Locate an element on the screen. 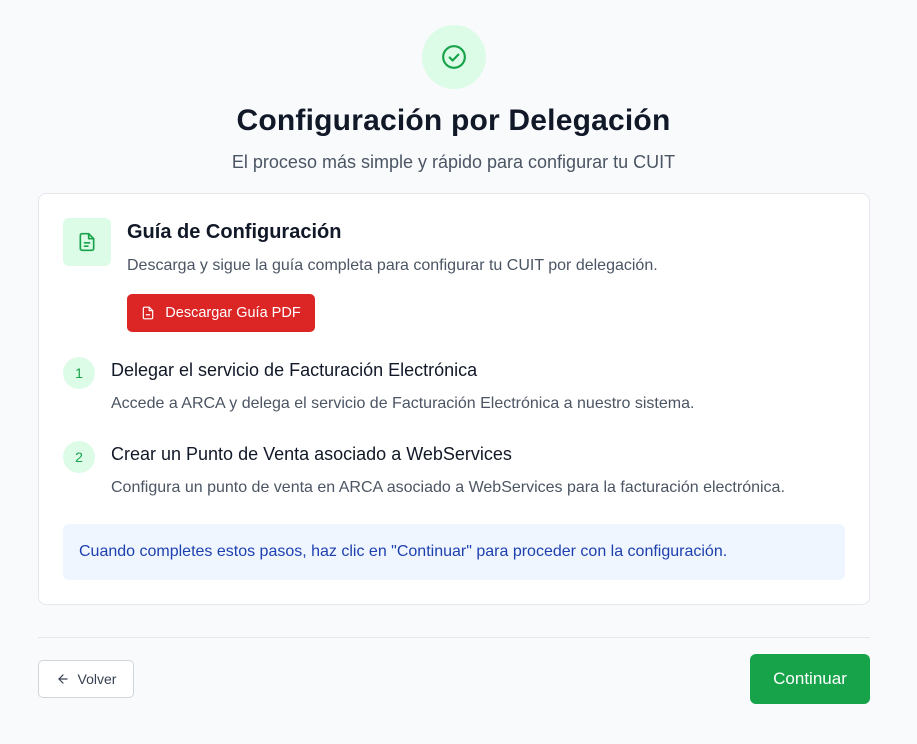 The height and width of the screenshot is (744, 917). step-number: 1 is located at coordinates (79, 373).